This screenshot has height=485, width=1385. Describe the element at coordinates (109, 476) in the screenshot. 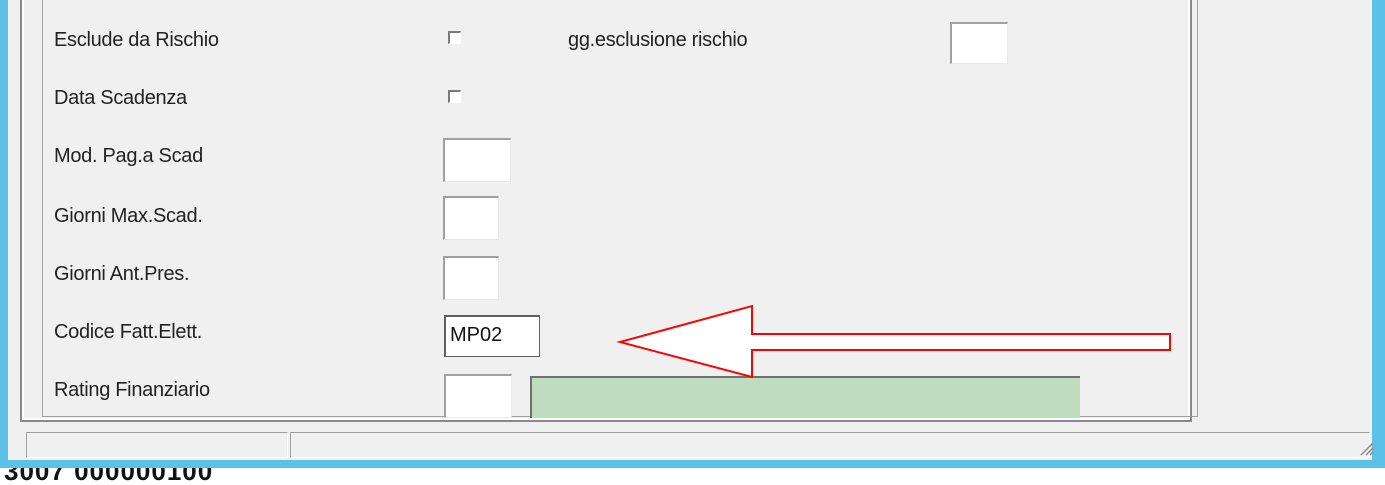

I see `footer-partial-text: 3007 000000100` at that location.